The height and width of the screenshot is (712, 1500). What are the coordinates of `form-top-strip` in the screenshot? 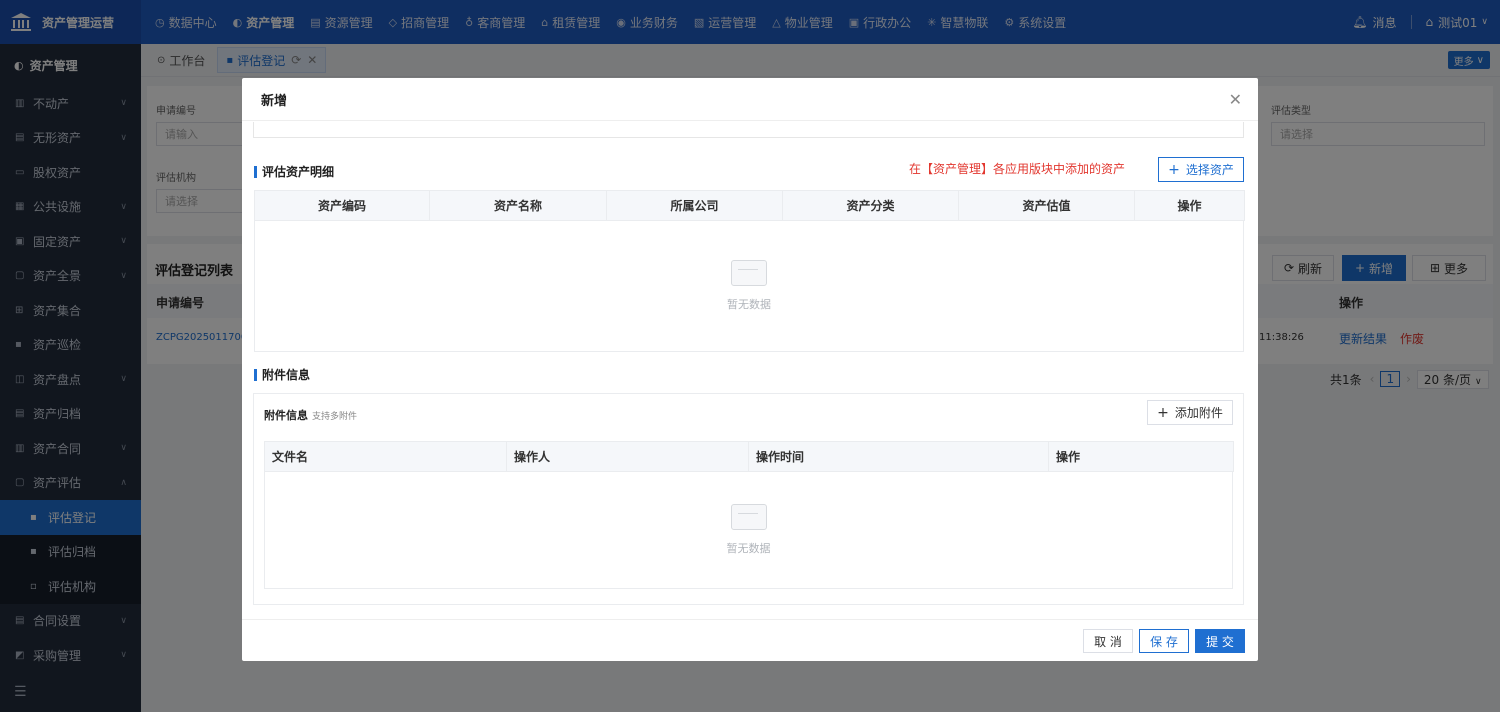 It's located at (748, 130).